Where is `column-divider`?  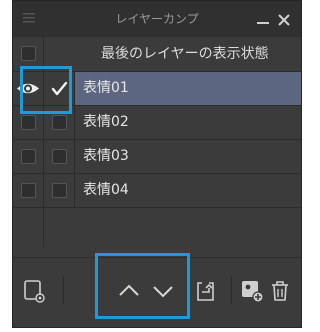
column-divider is located at coordinates (74, 139).